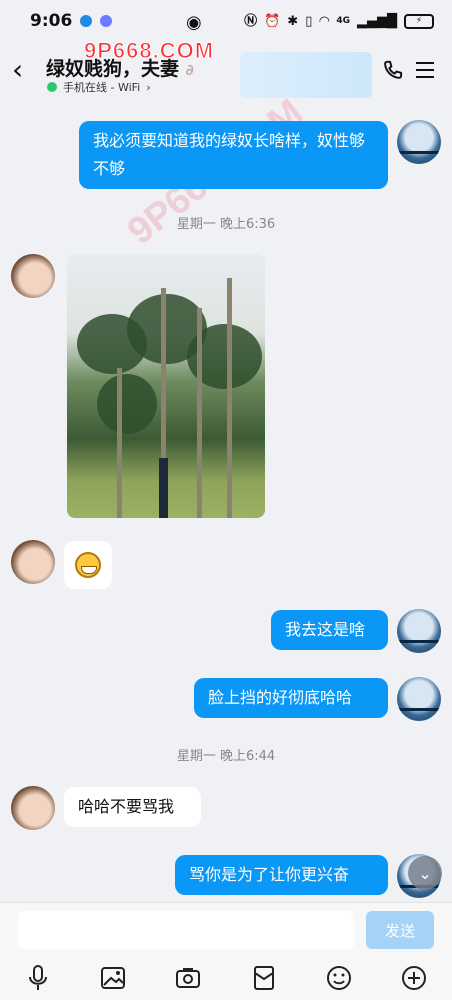 The width and height of the screenshot is (452, 1000). Describe the element at coordinates (343, 21) in the screenshot. I see `network-type: 4G` at that location.